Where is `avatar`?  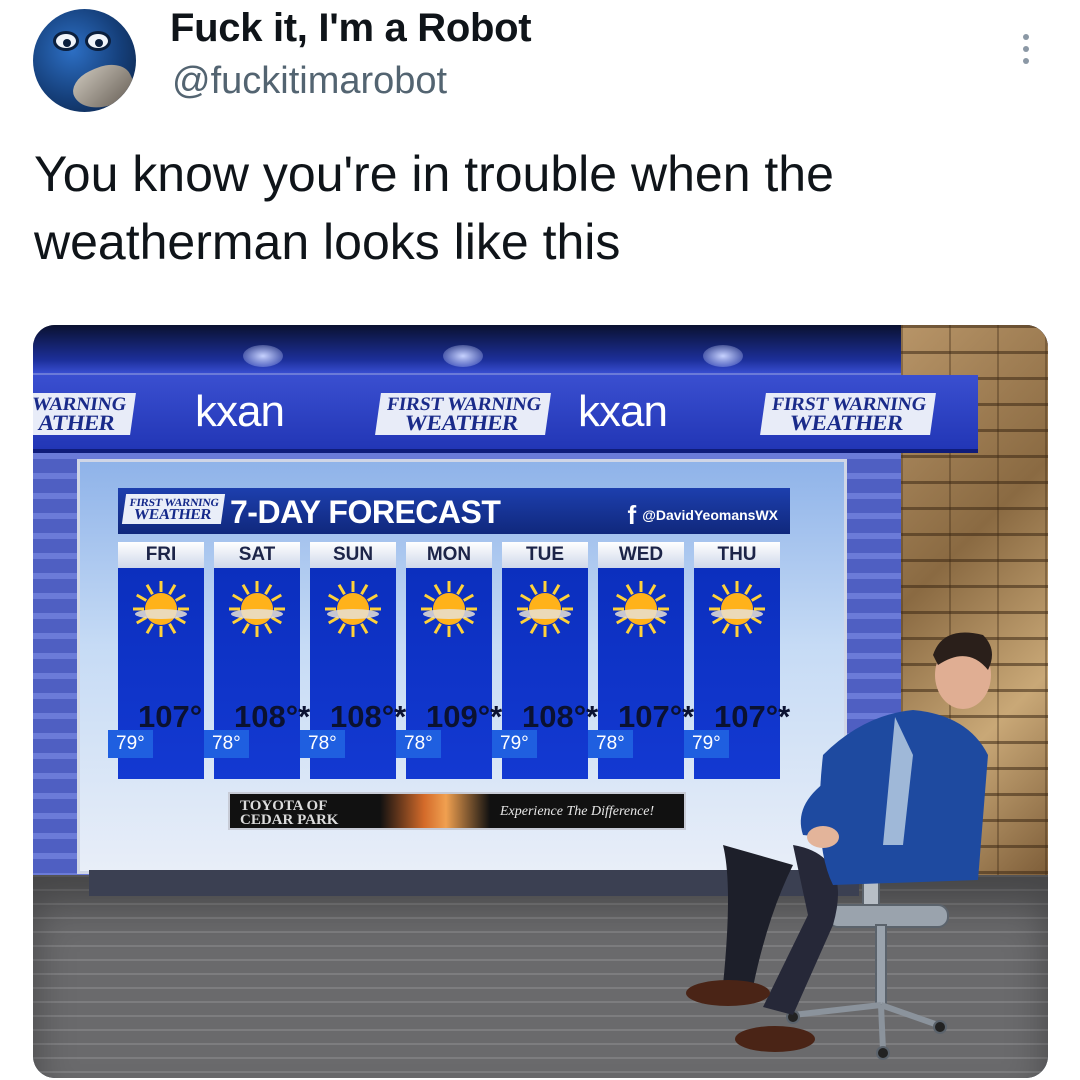 avatar is located at coordinates (84, 60).